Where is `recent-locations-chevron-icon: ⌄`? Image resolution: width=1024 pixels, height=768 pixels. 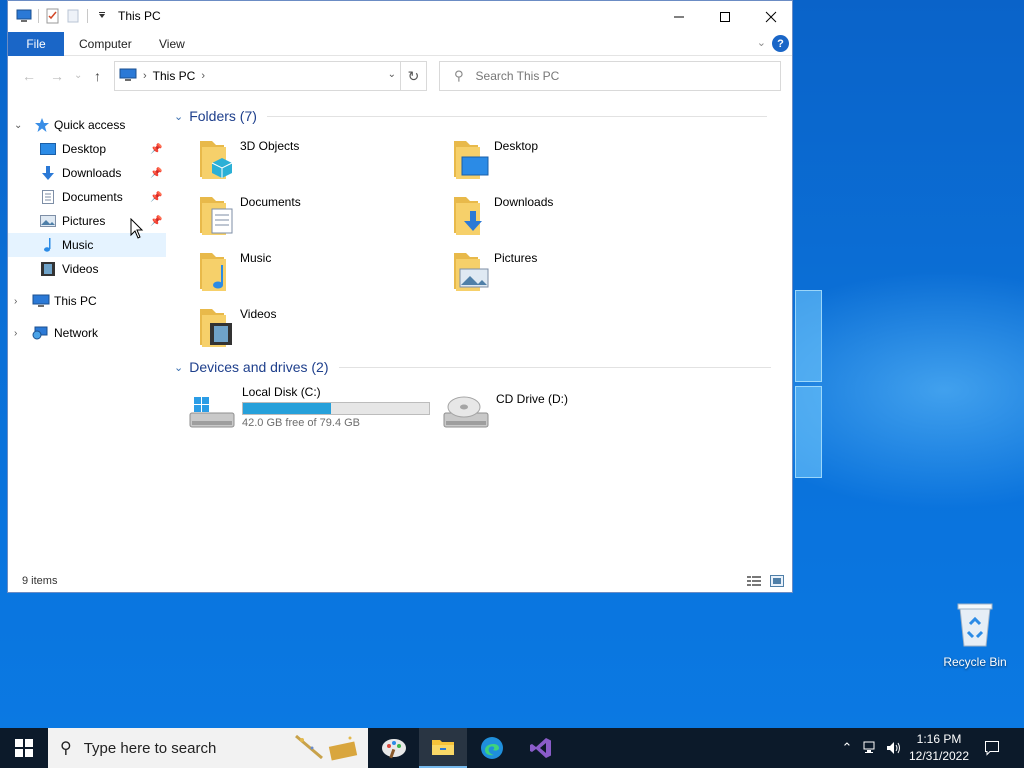
recent-locations-chevron-icon: ⌄ is located at coordinates (78, 75).